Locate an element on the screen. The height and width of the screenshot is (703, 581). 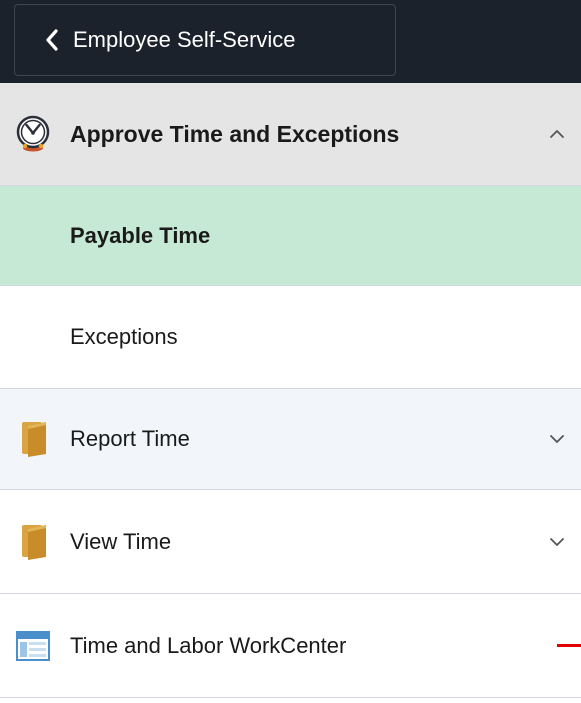
chevron-left-icon is located at coordinates (52, 40).